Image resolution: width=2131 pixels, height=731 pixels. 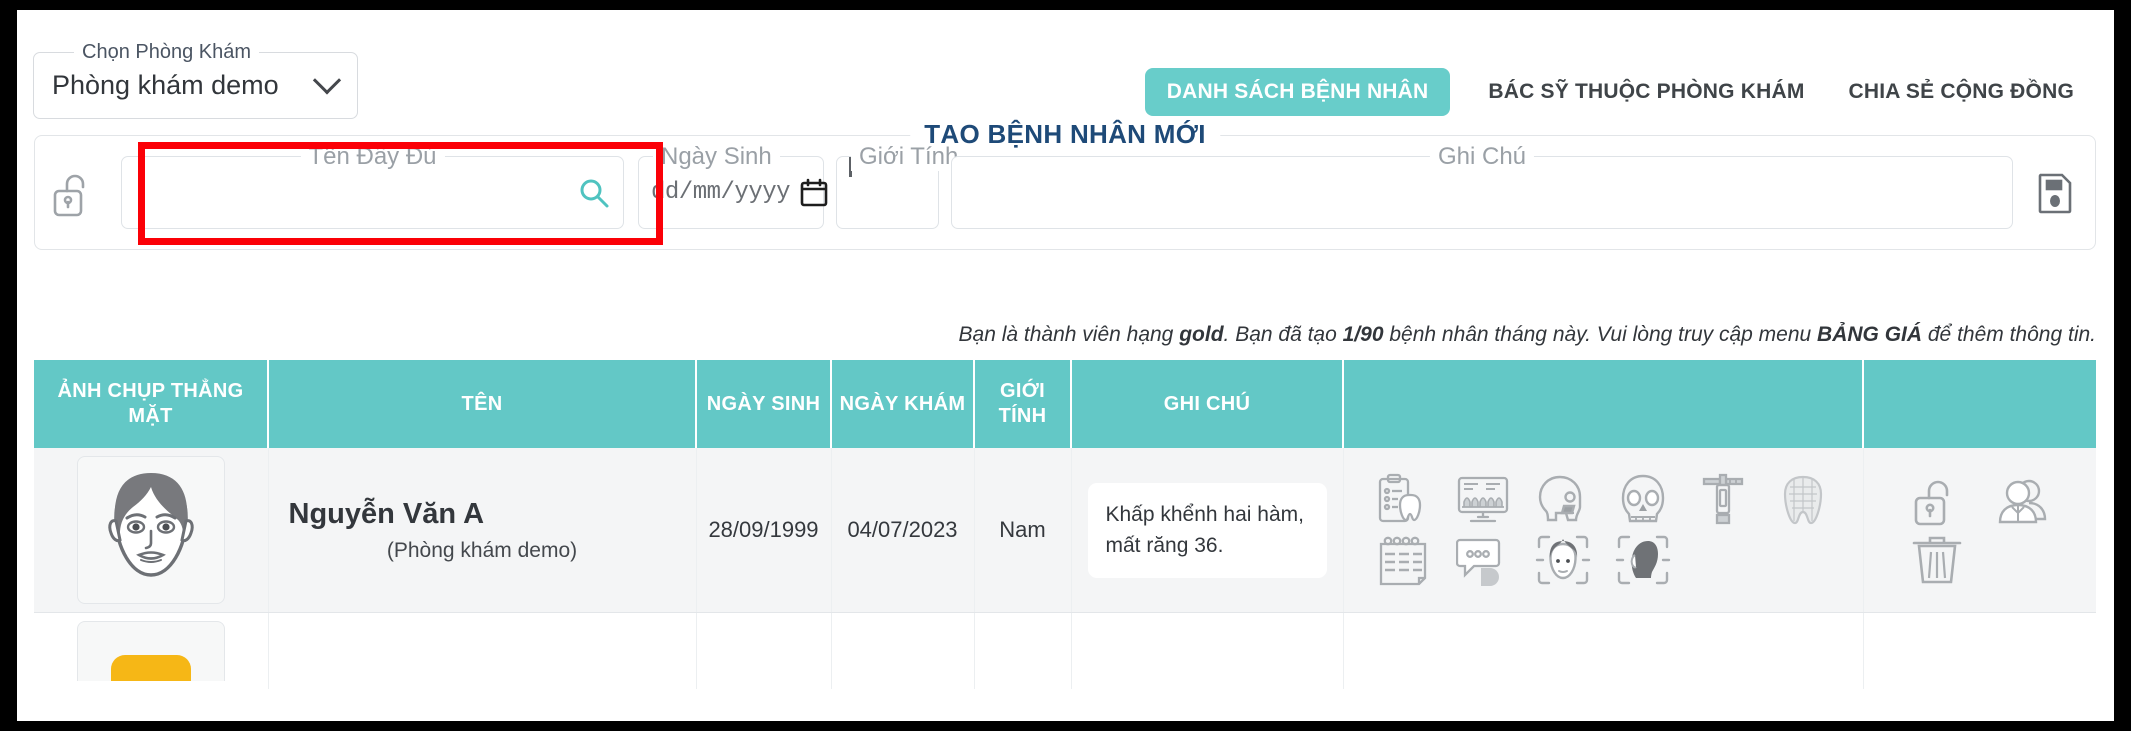 What do you see at coordinates (1723, 500) in the screenshot?
I see `caliper-icon` at bounding box center [1723, 500].